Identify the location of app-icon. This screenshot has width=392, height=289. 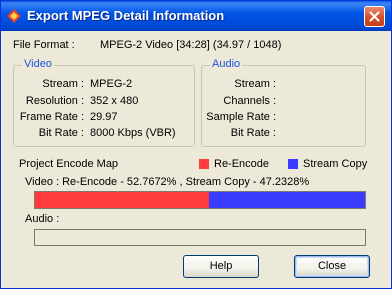
(14, 16).